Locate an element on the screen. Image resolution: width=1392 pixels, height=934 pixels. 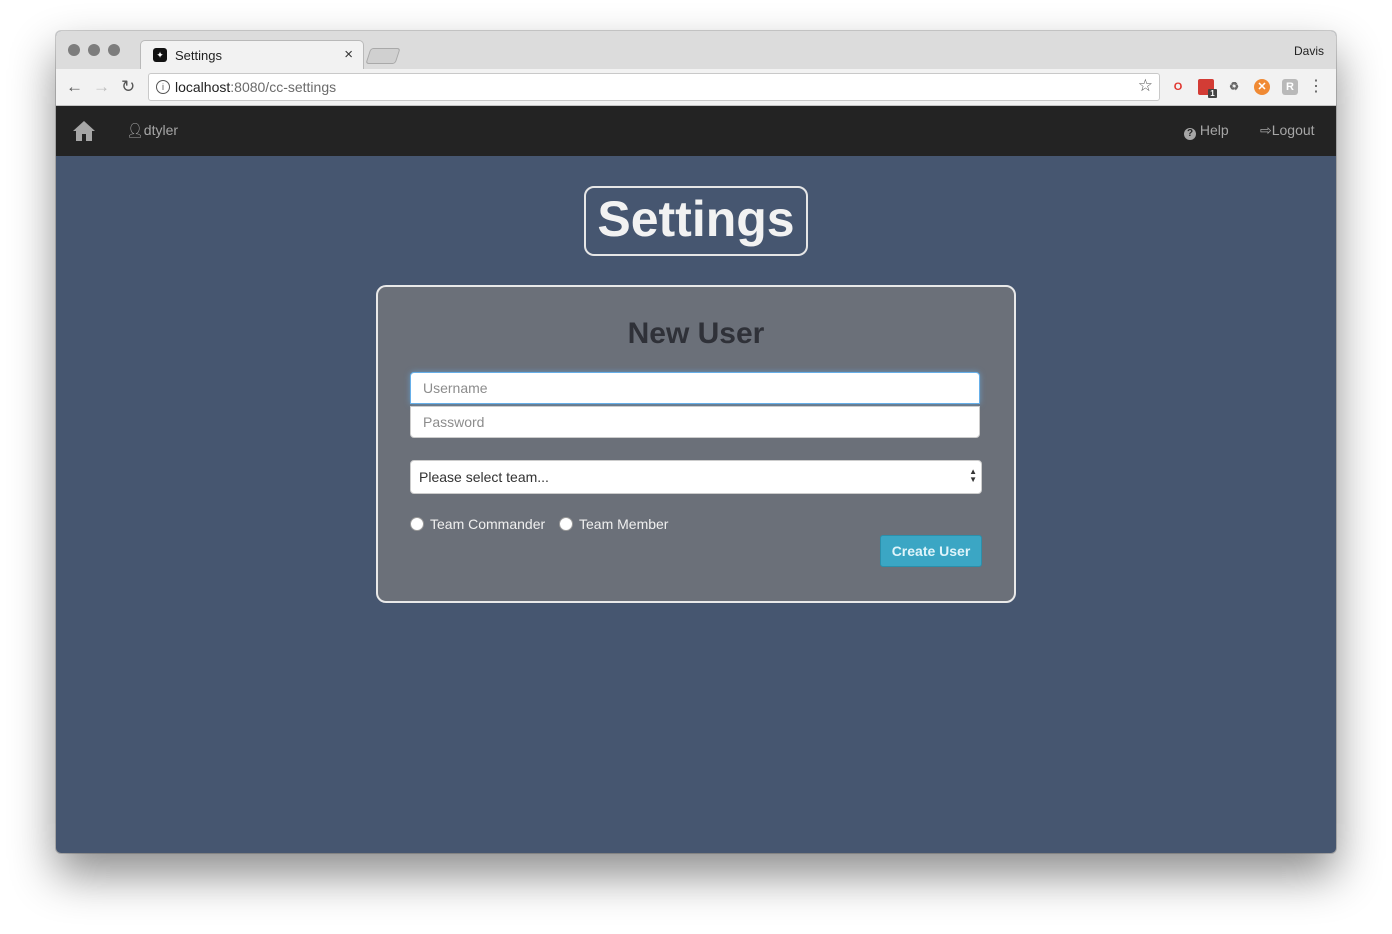
radio-team-commander: Team Commander is located at coordinates (477, 524).